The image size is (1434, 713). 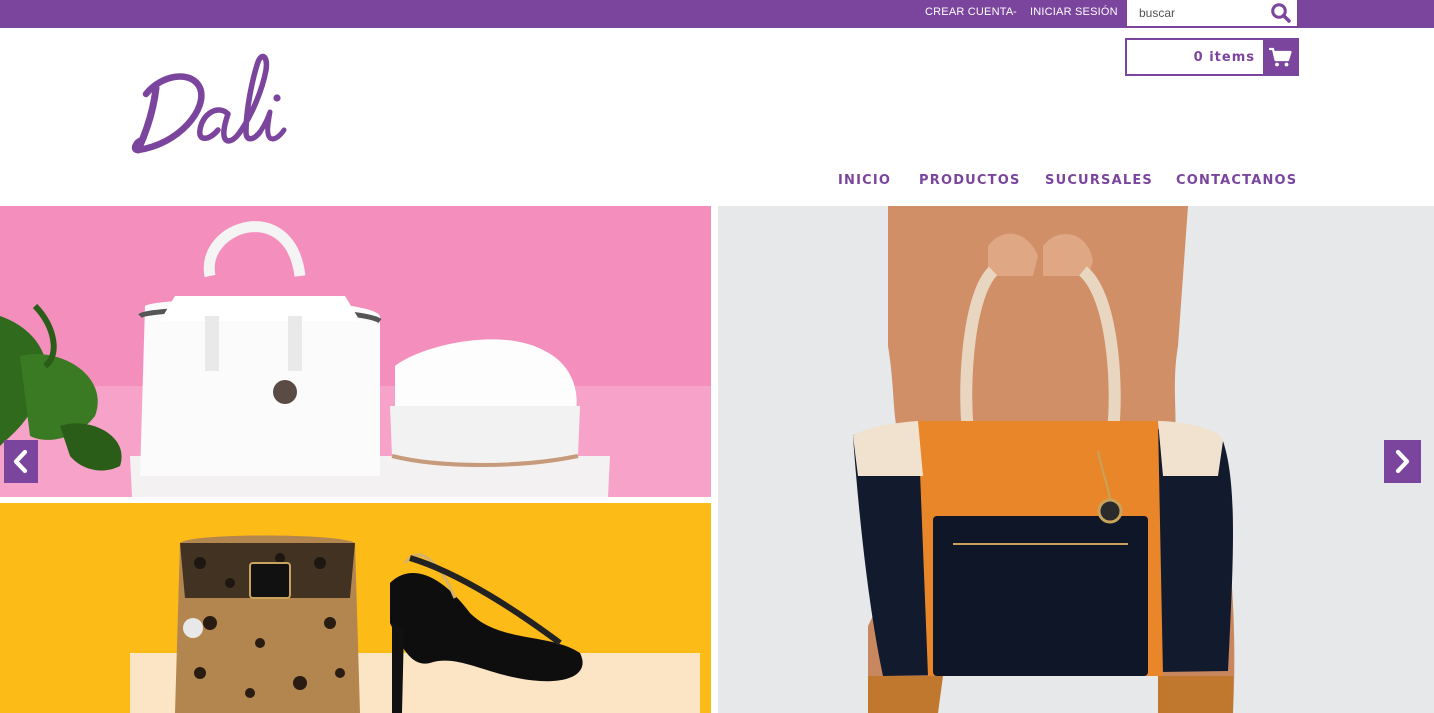 I want to click on nav-item-sucursales: SUCURSALES, so click(x=1099, y=180).